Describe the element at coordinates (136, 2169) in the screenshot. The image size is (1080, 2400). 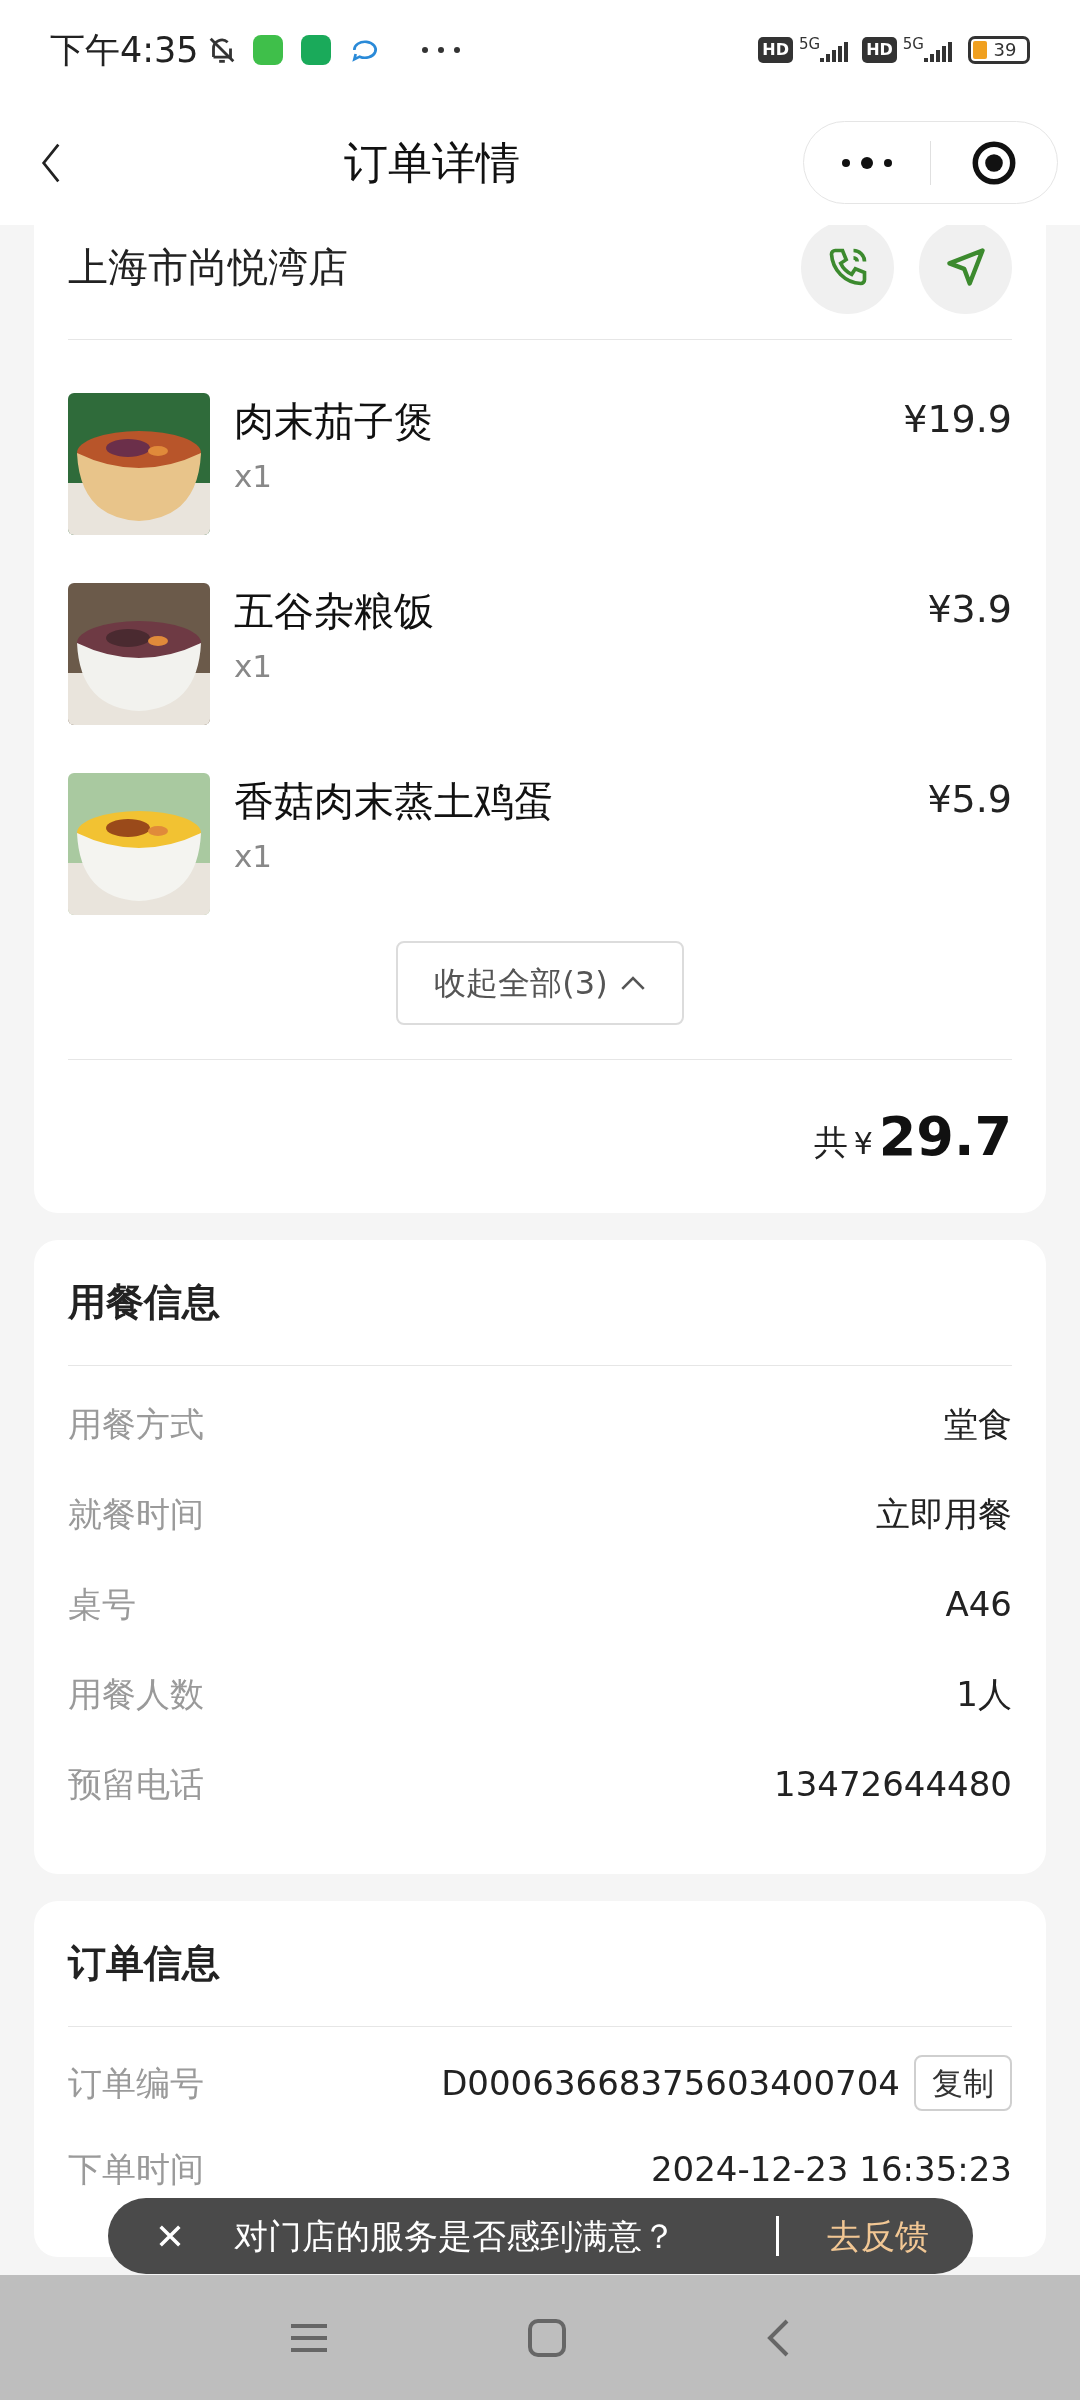
I see `info-label: 下单时间` at that location.